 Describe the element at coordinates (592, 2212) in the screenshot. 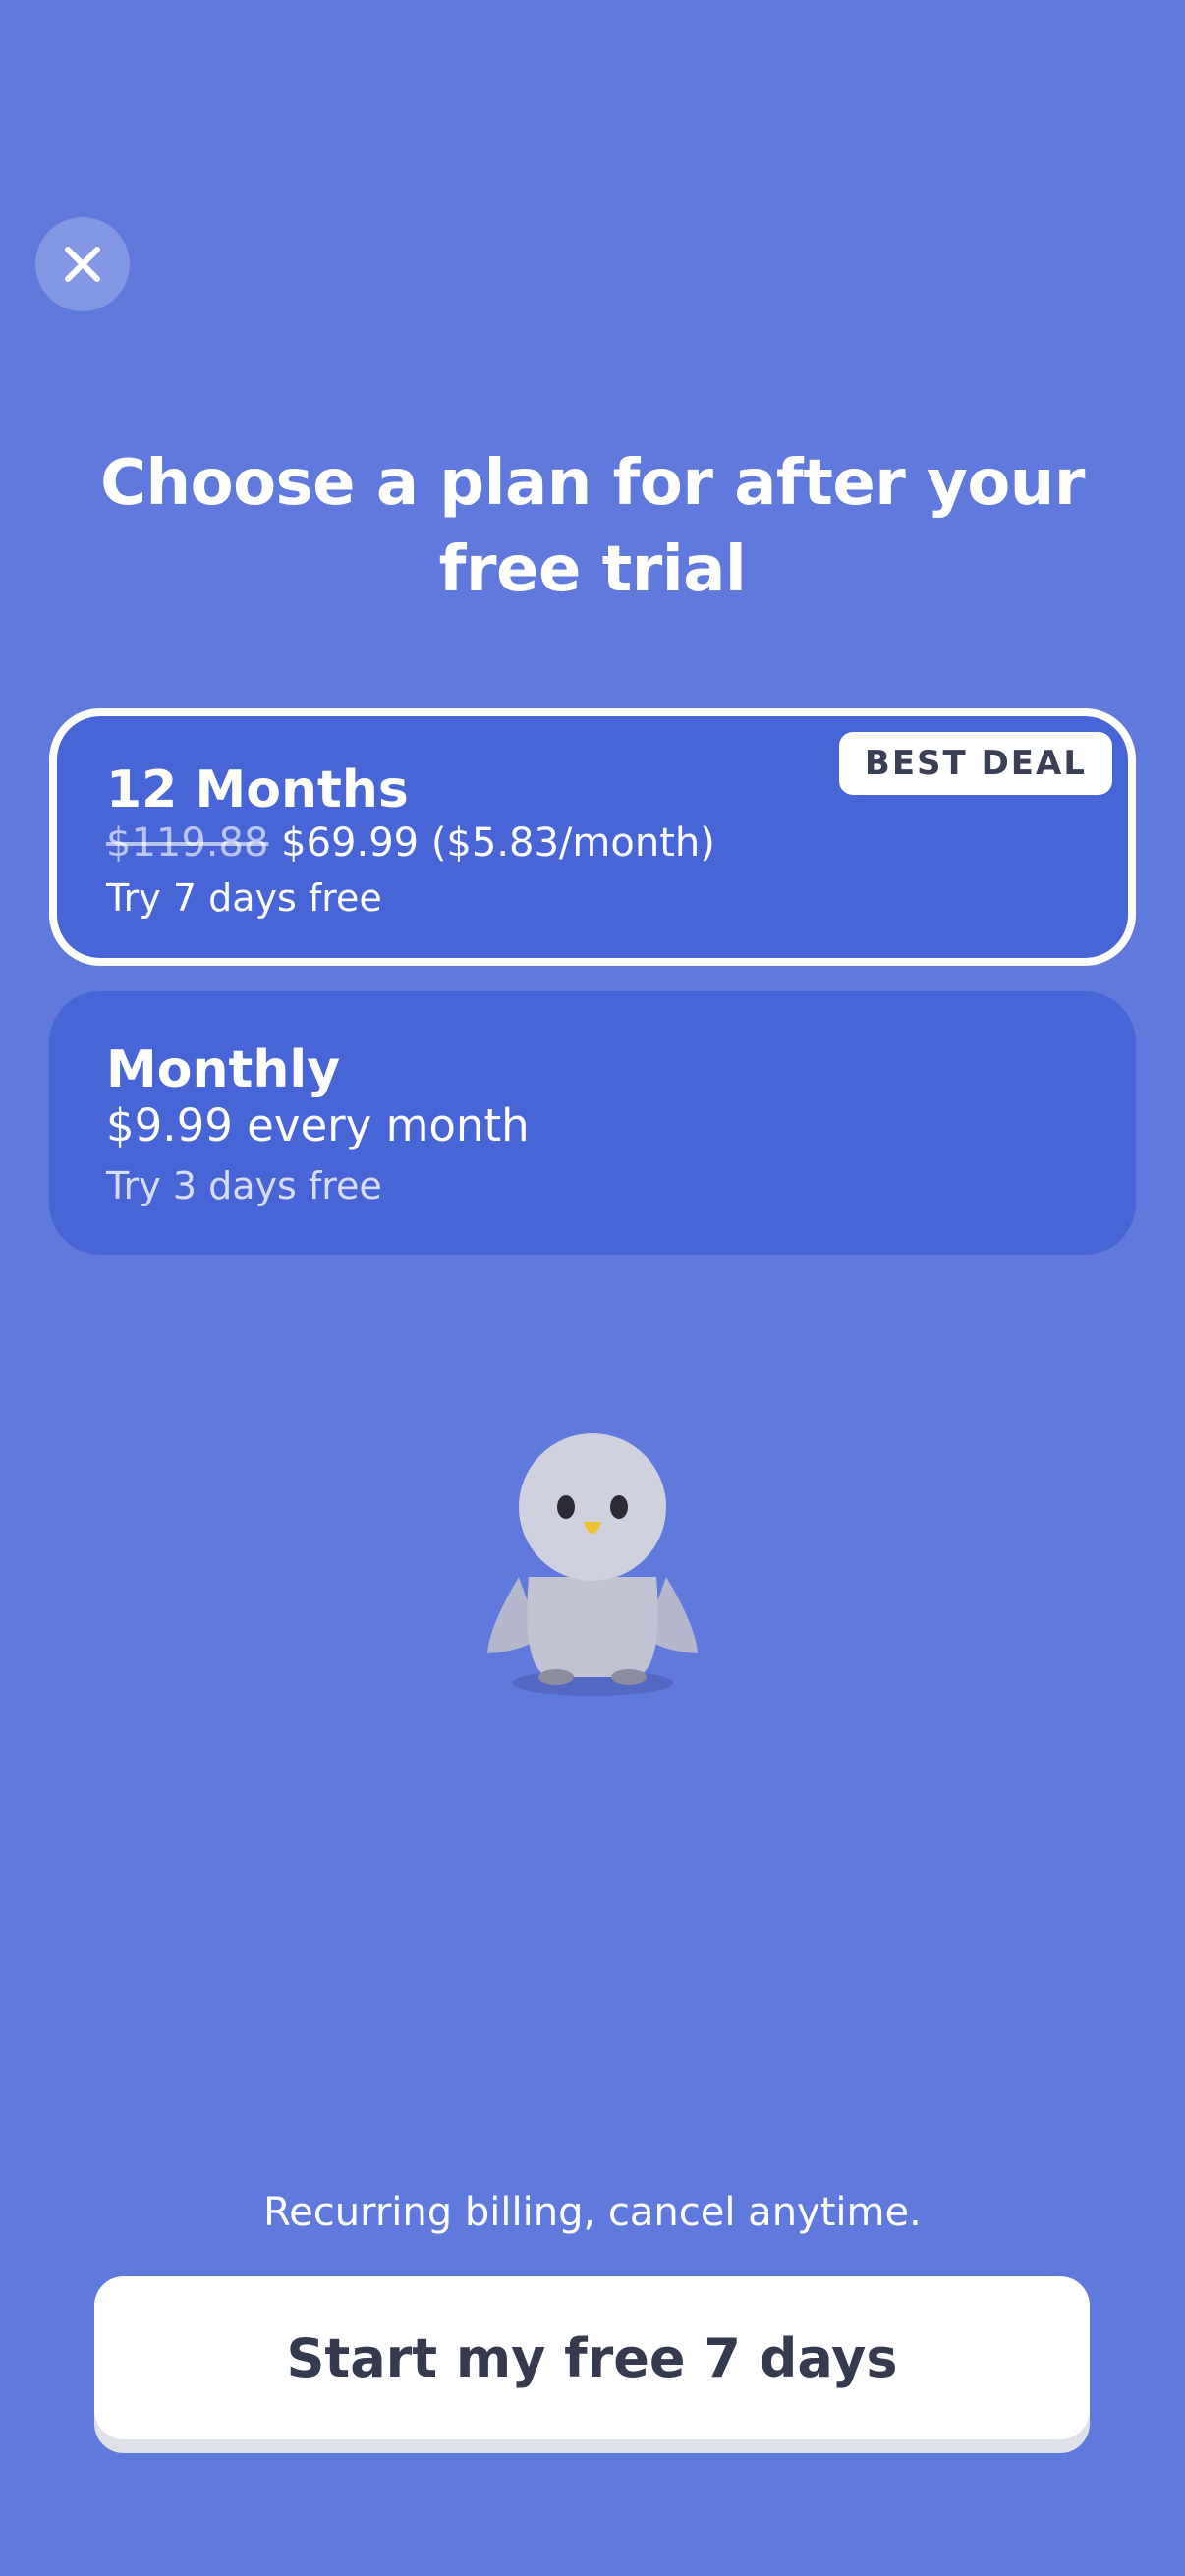

I see `billing-note: Recurring billing, cancel anytime.` at that location.